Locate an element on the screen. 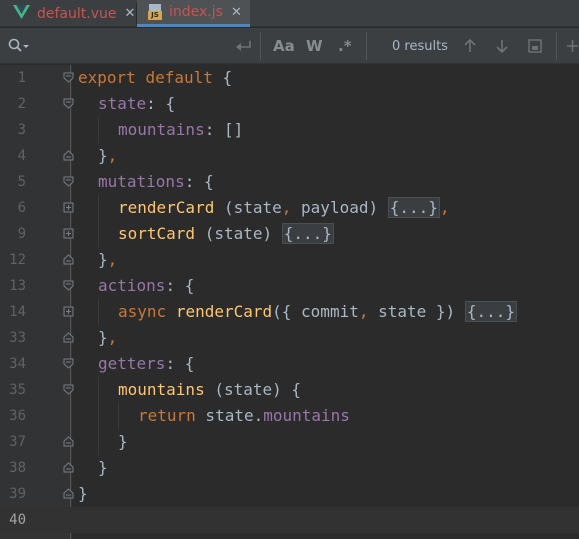 The image size is (579, 539). code-line: 36 return state.mountains is located at coordinates (289, 416).